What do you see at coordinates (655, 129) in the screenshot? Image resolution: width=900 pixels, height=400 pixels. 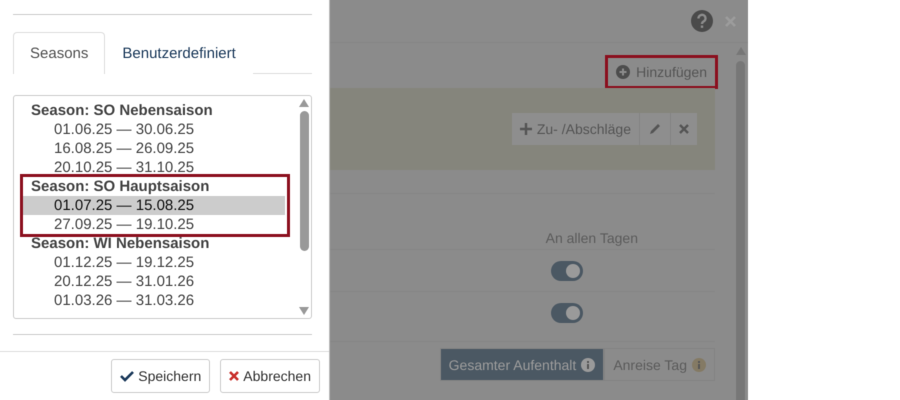 I see `pencil-icon` at bounding box center [655, 129].